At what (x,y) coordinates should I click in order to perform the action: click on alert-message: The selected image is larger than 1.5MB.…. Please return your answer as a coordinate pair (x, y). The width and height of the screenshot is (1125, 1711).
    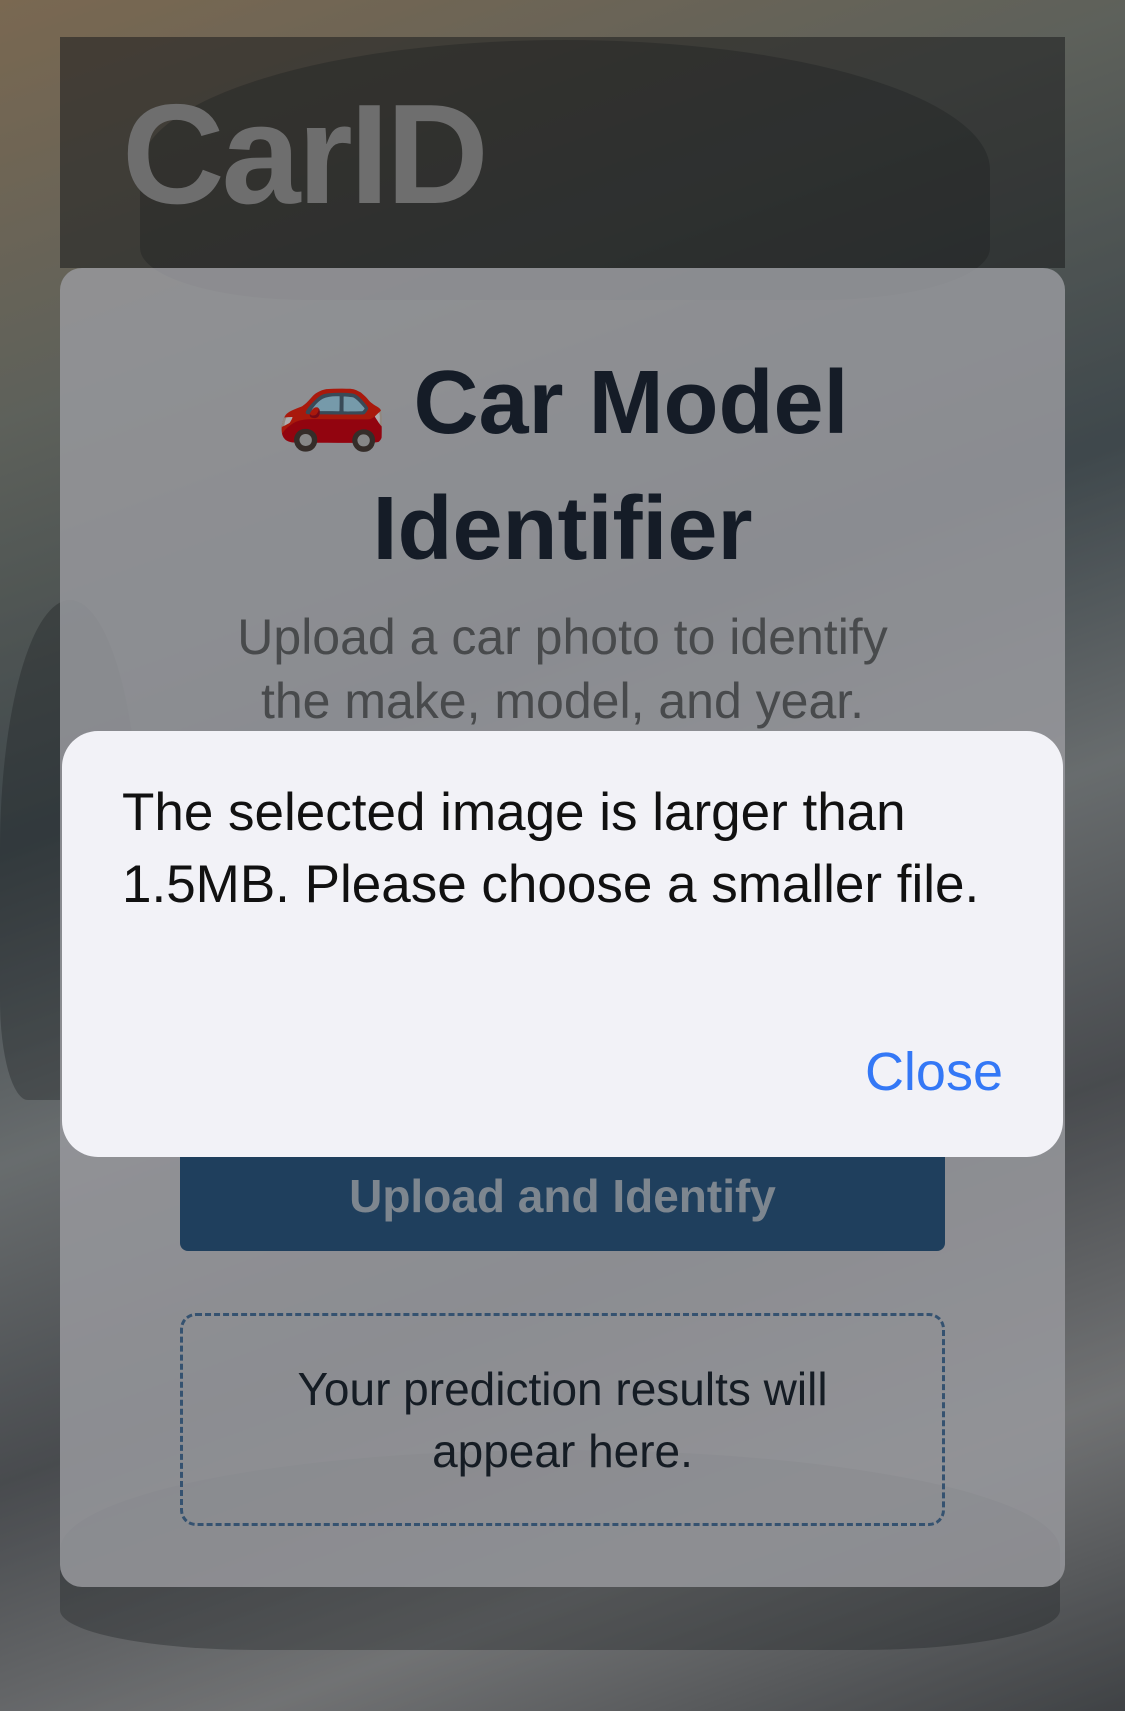
    Looking at the image, I should click on (551, 848).